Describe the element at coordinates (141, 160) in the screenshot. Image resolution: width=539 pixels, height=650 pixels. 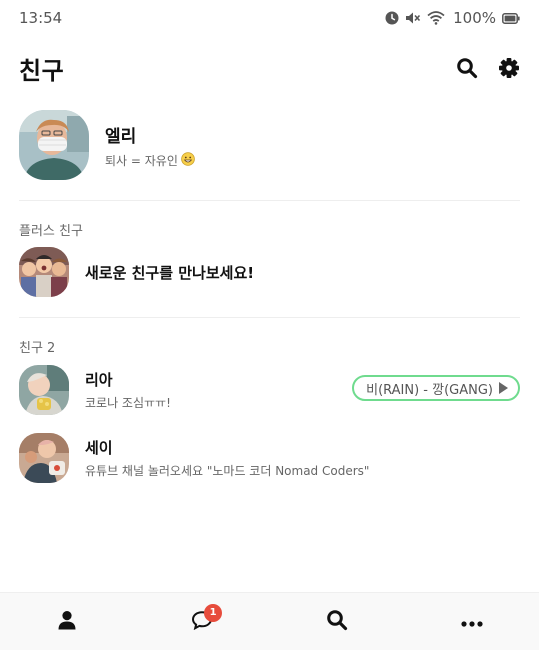
I see `my-profile-status-text: 퇴사 = 자유인` at that location.